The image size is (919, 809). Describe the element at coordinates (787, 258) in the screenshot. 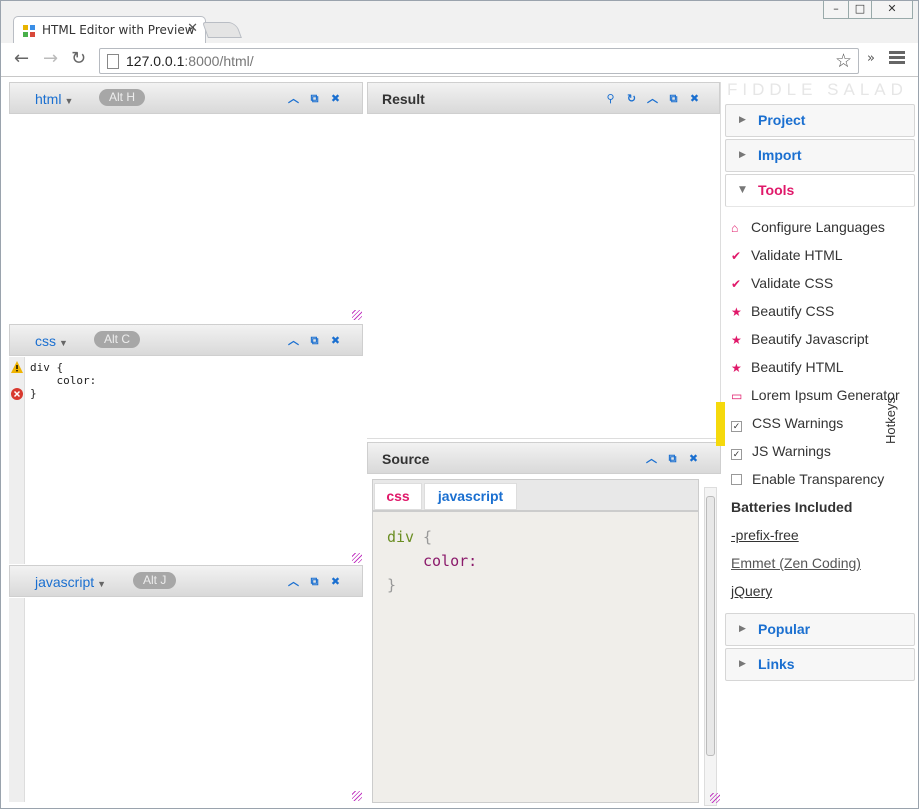

I see `tool-validate-html: ✔ Validate HTML` at that location.